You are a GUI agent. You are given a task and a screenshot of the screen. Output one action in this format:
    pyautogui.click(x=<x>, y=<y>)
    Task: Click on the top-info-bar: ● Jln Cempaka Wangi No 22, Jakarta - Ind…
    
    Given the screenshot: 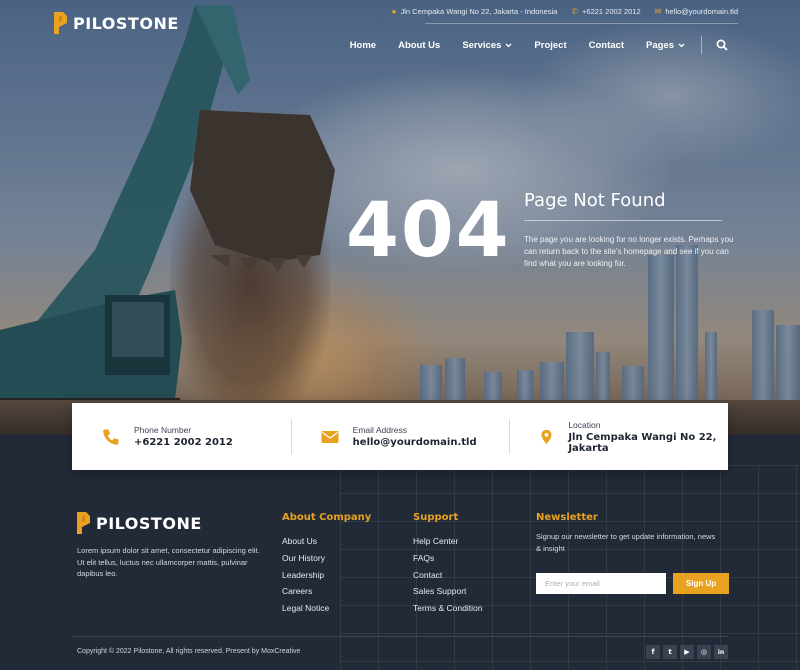 What is the action you would take?
    pyautogui.click(x=565, y=11)
    